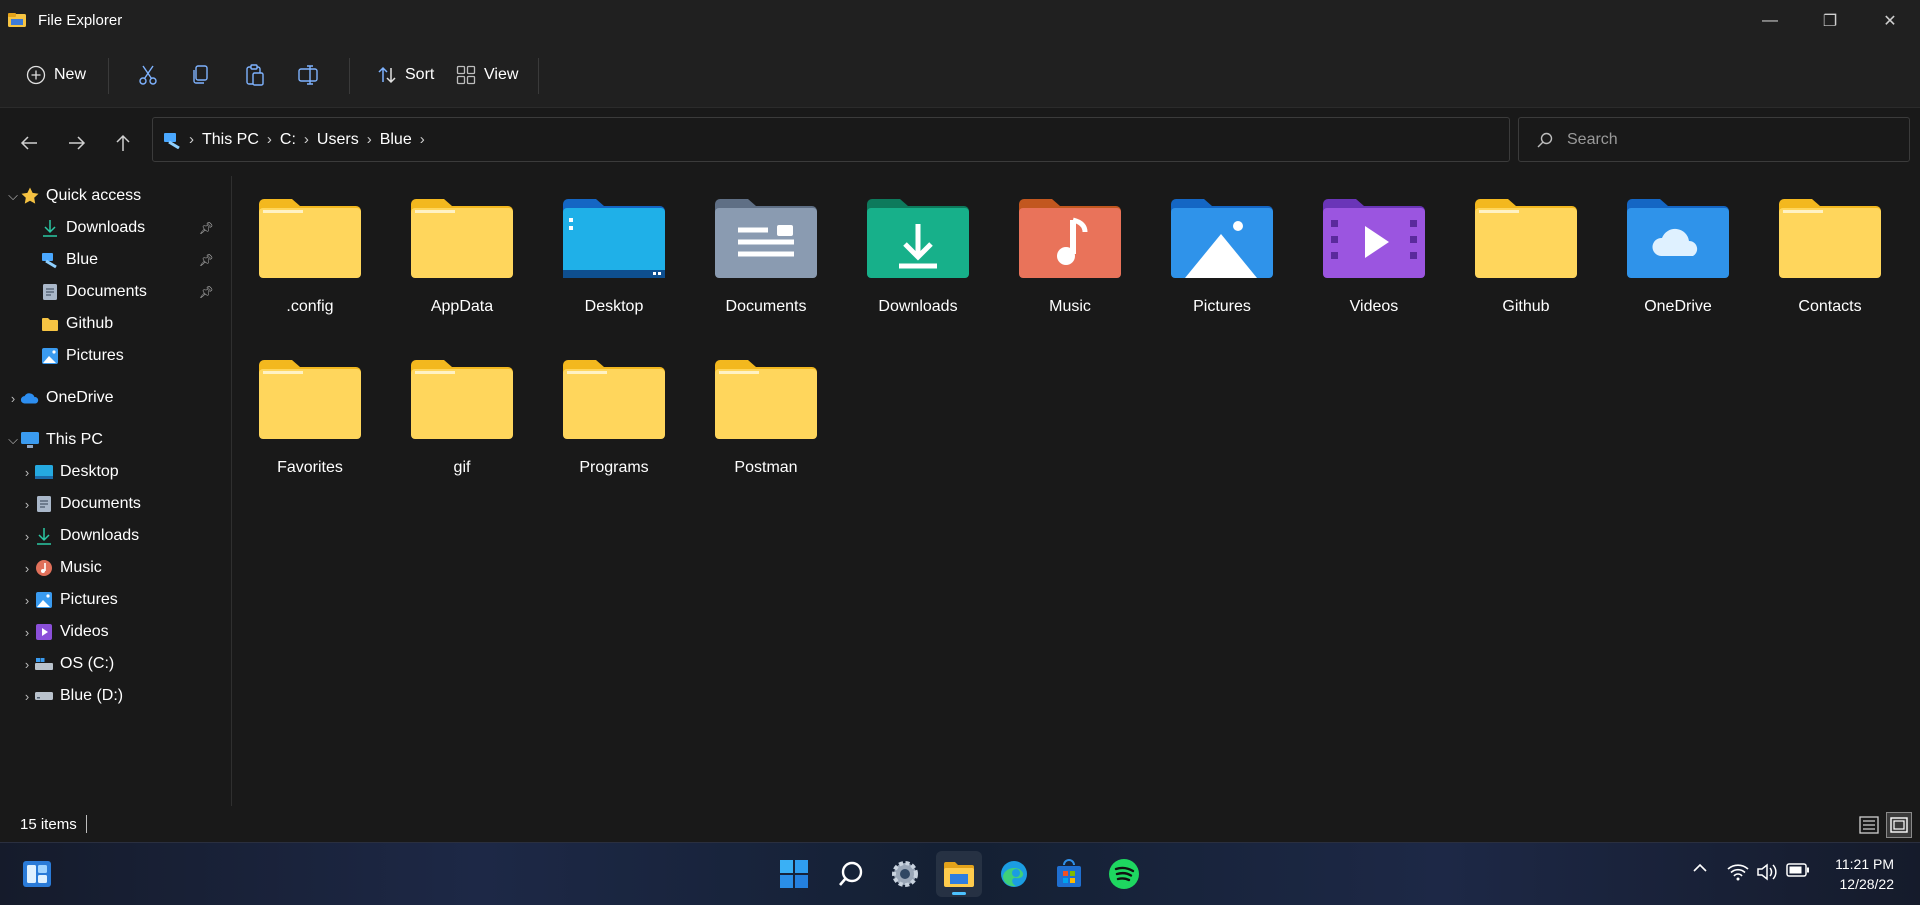 The image size is (1920, 905). I want to click on desktop-folder-icon, so click(614, 238).